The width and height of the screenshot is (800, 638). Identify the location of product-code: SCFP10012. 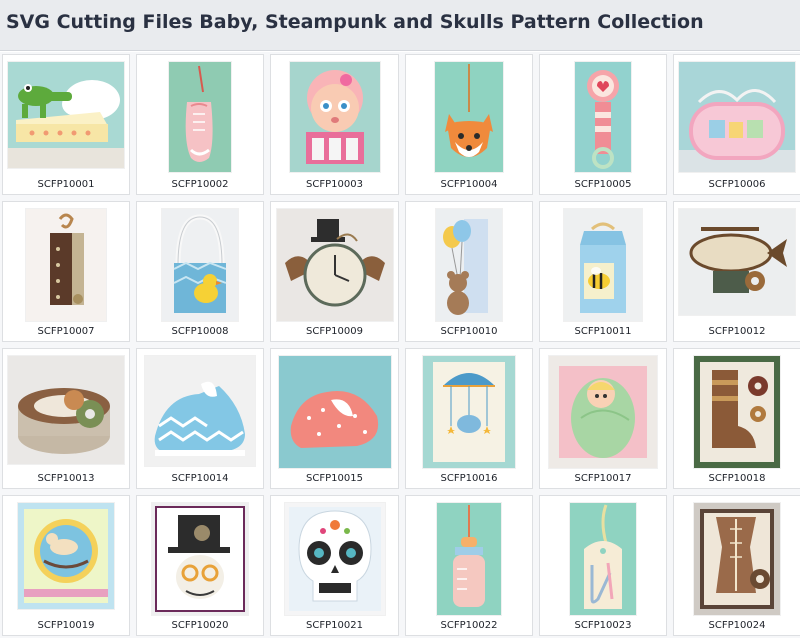
(737, 331).